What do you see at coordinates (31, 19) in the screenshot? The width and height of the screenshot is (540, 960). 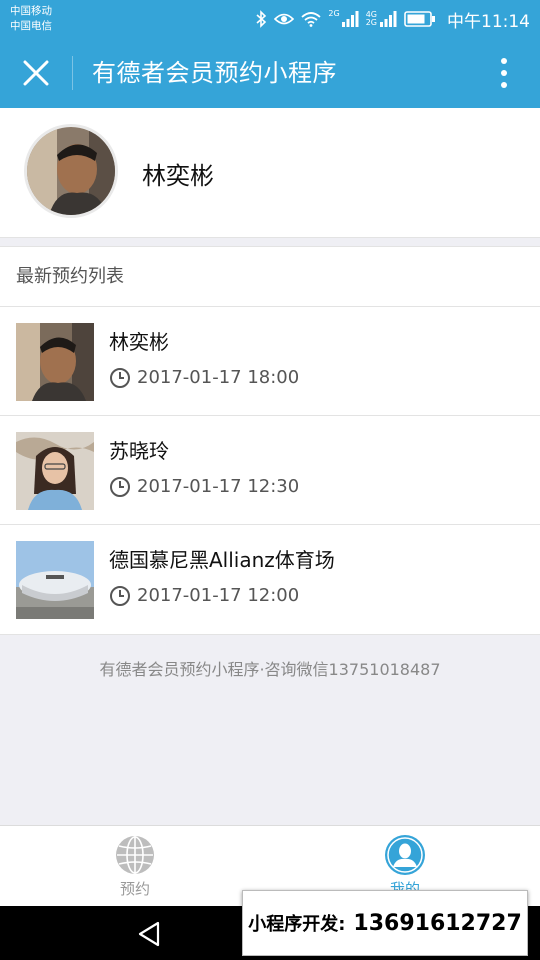 I see `carrier-info: 中国移动 中国电信` at bounding box center [31, 19].